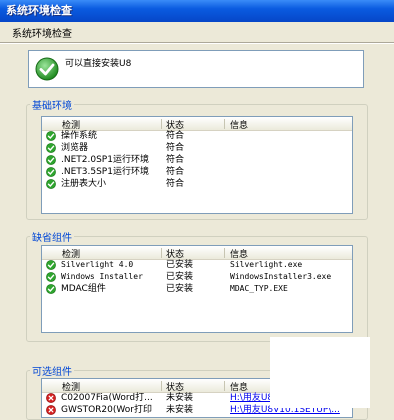  What do you see at coordinates (79, 136) in the screenshot?
I see `row-name: 操作系统` at bounding box center [79, 136].